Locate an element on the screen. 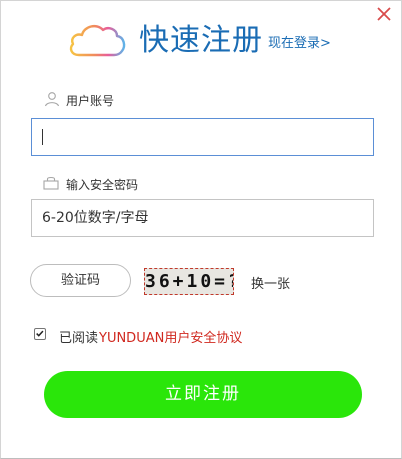 The image size is (402, 459). lock-icon is located at coordinates (51, 183).